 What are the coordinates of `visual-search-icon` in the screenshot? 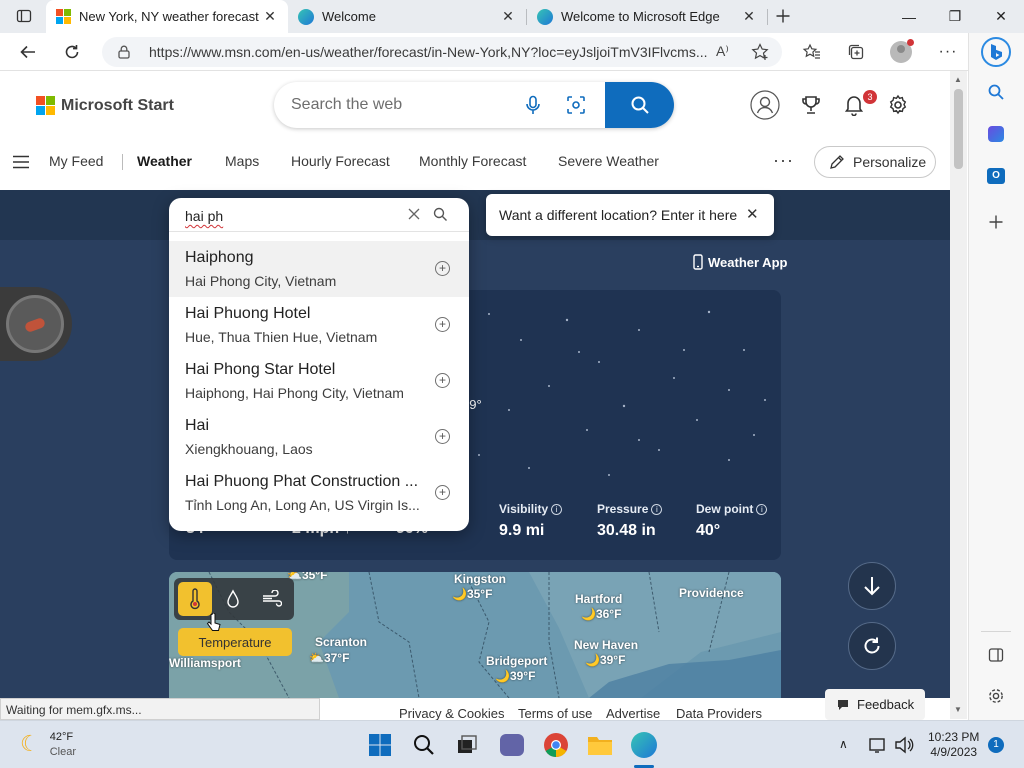 It's located at (576, 105).